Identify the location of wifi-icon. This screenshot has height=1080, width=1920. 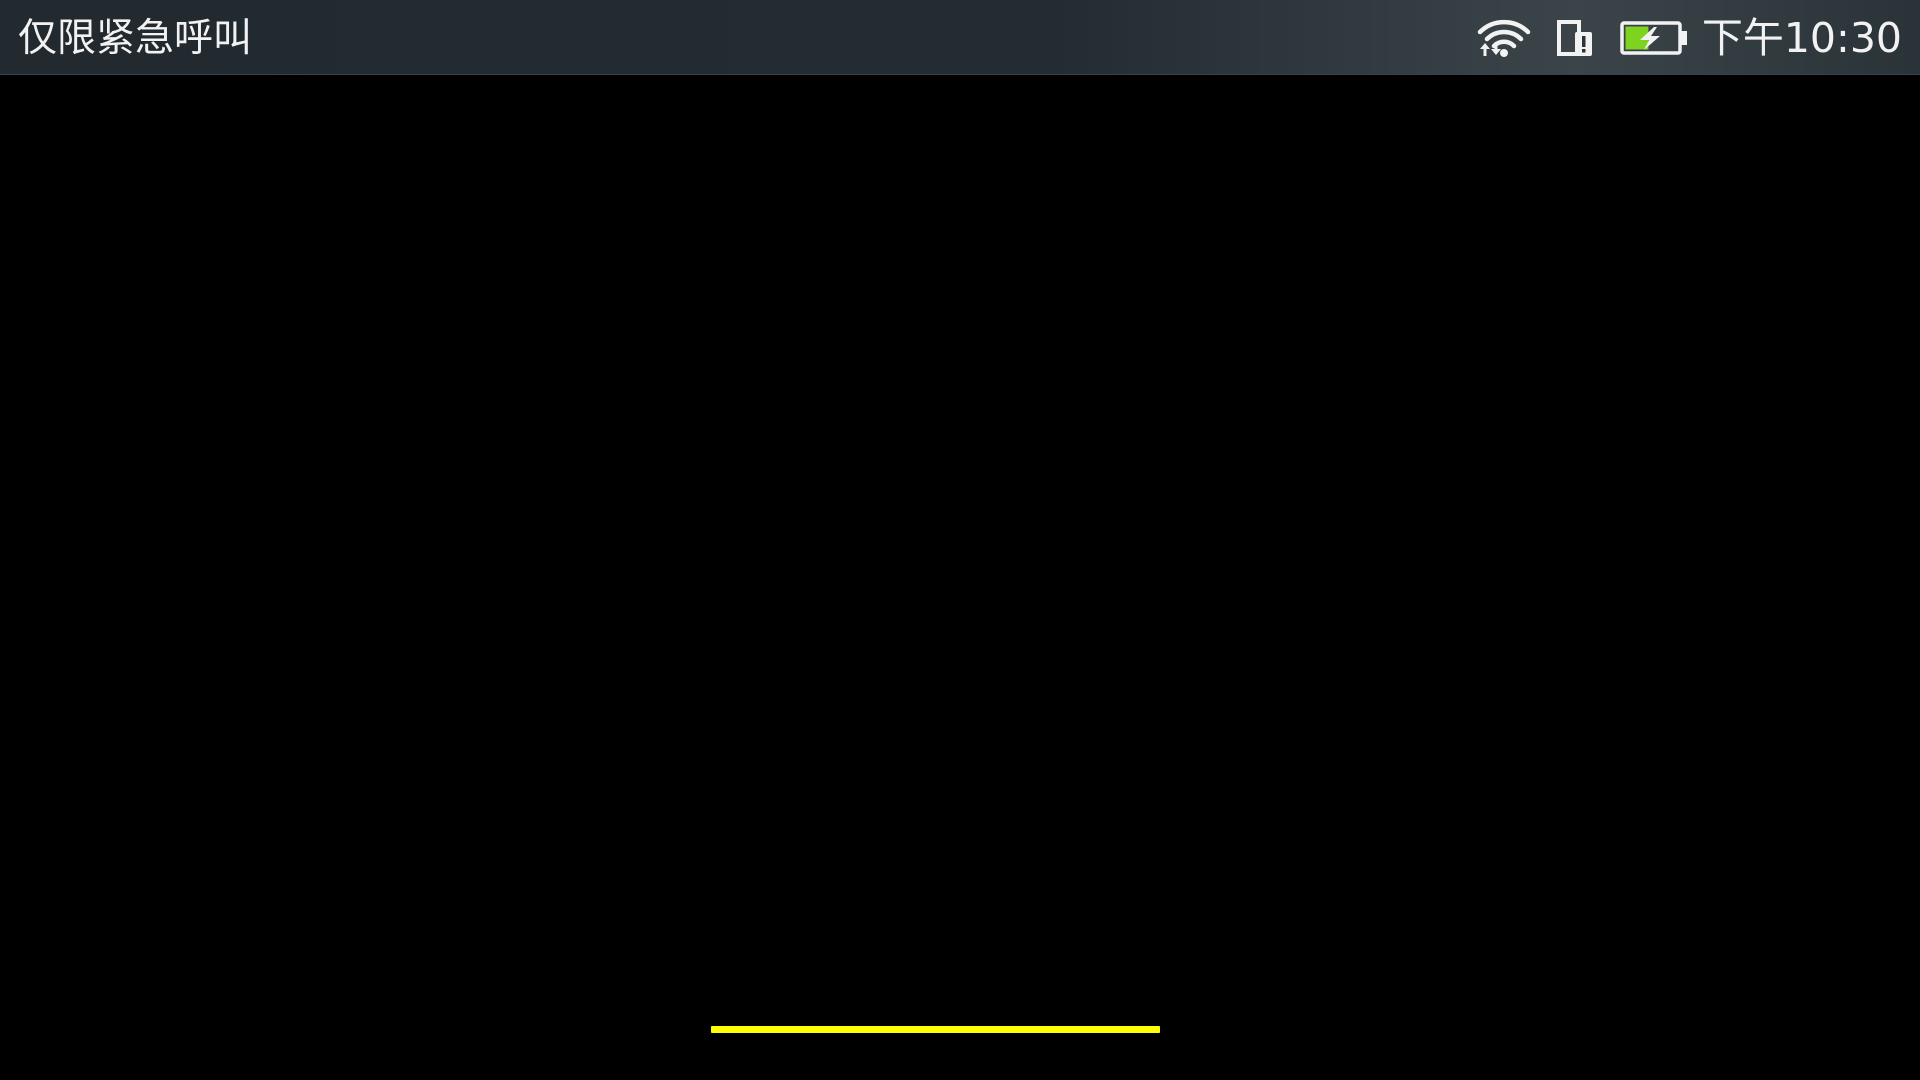
(1504, 38).